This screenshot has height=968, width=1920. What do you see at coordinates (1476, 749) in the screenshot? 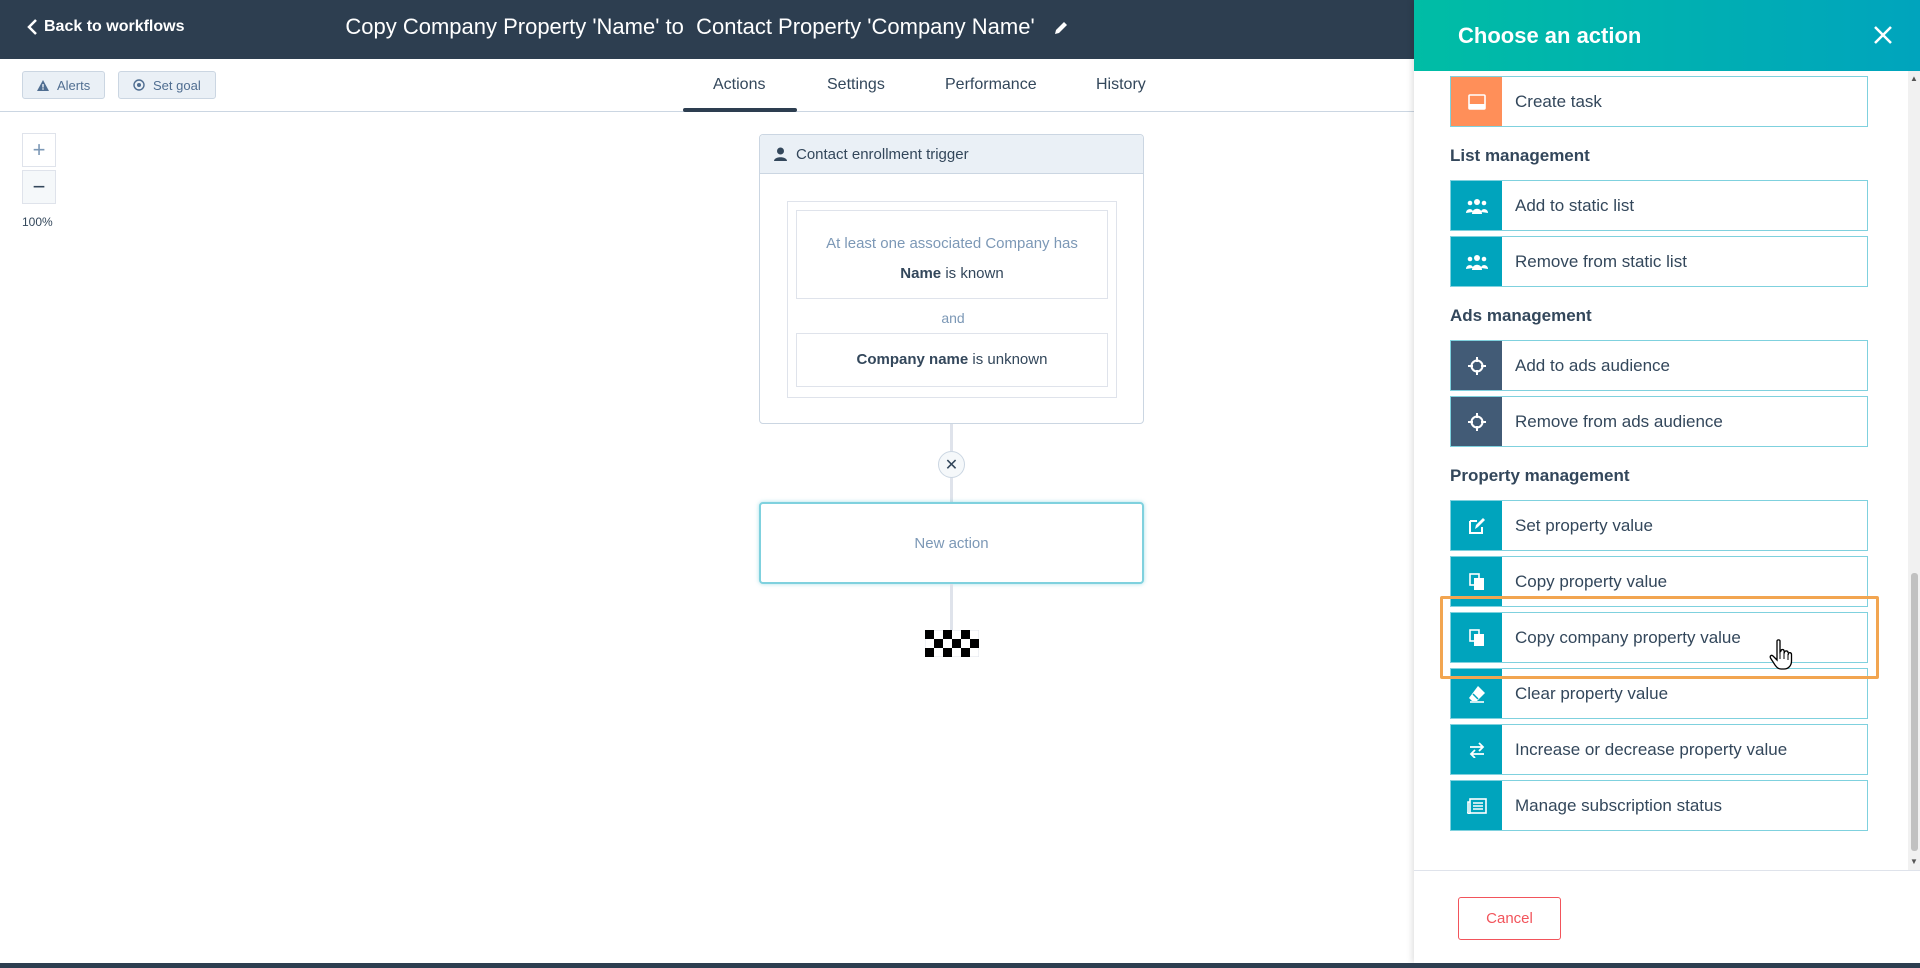
I see `swap-arrows-icon` at bounding box center [1476, 749].